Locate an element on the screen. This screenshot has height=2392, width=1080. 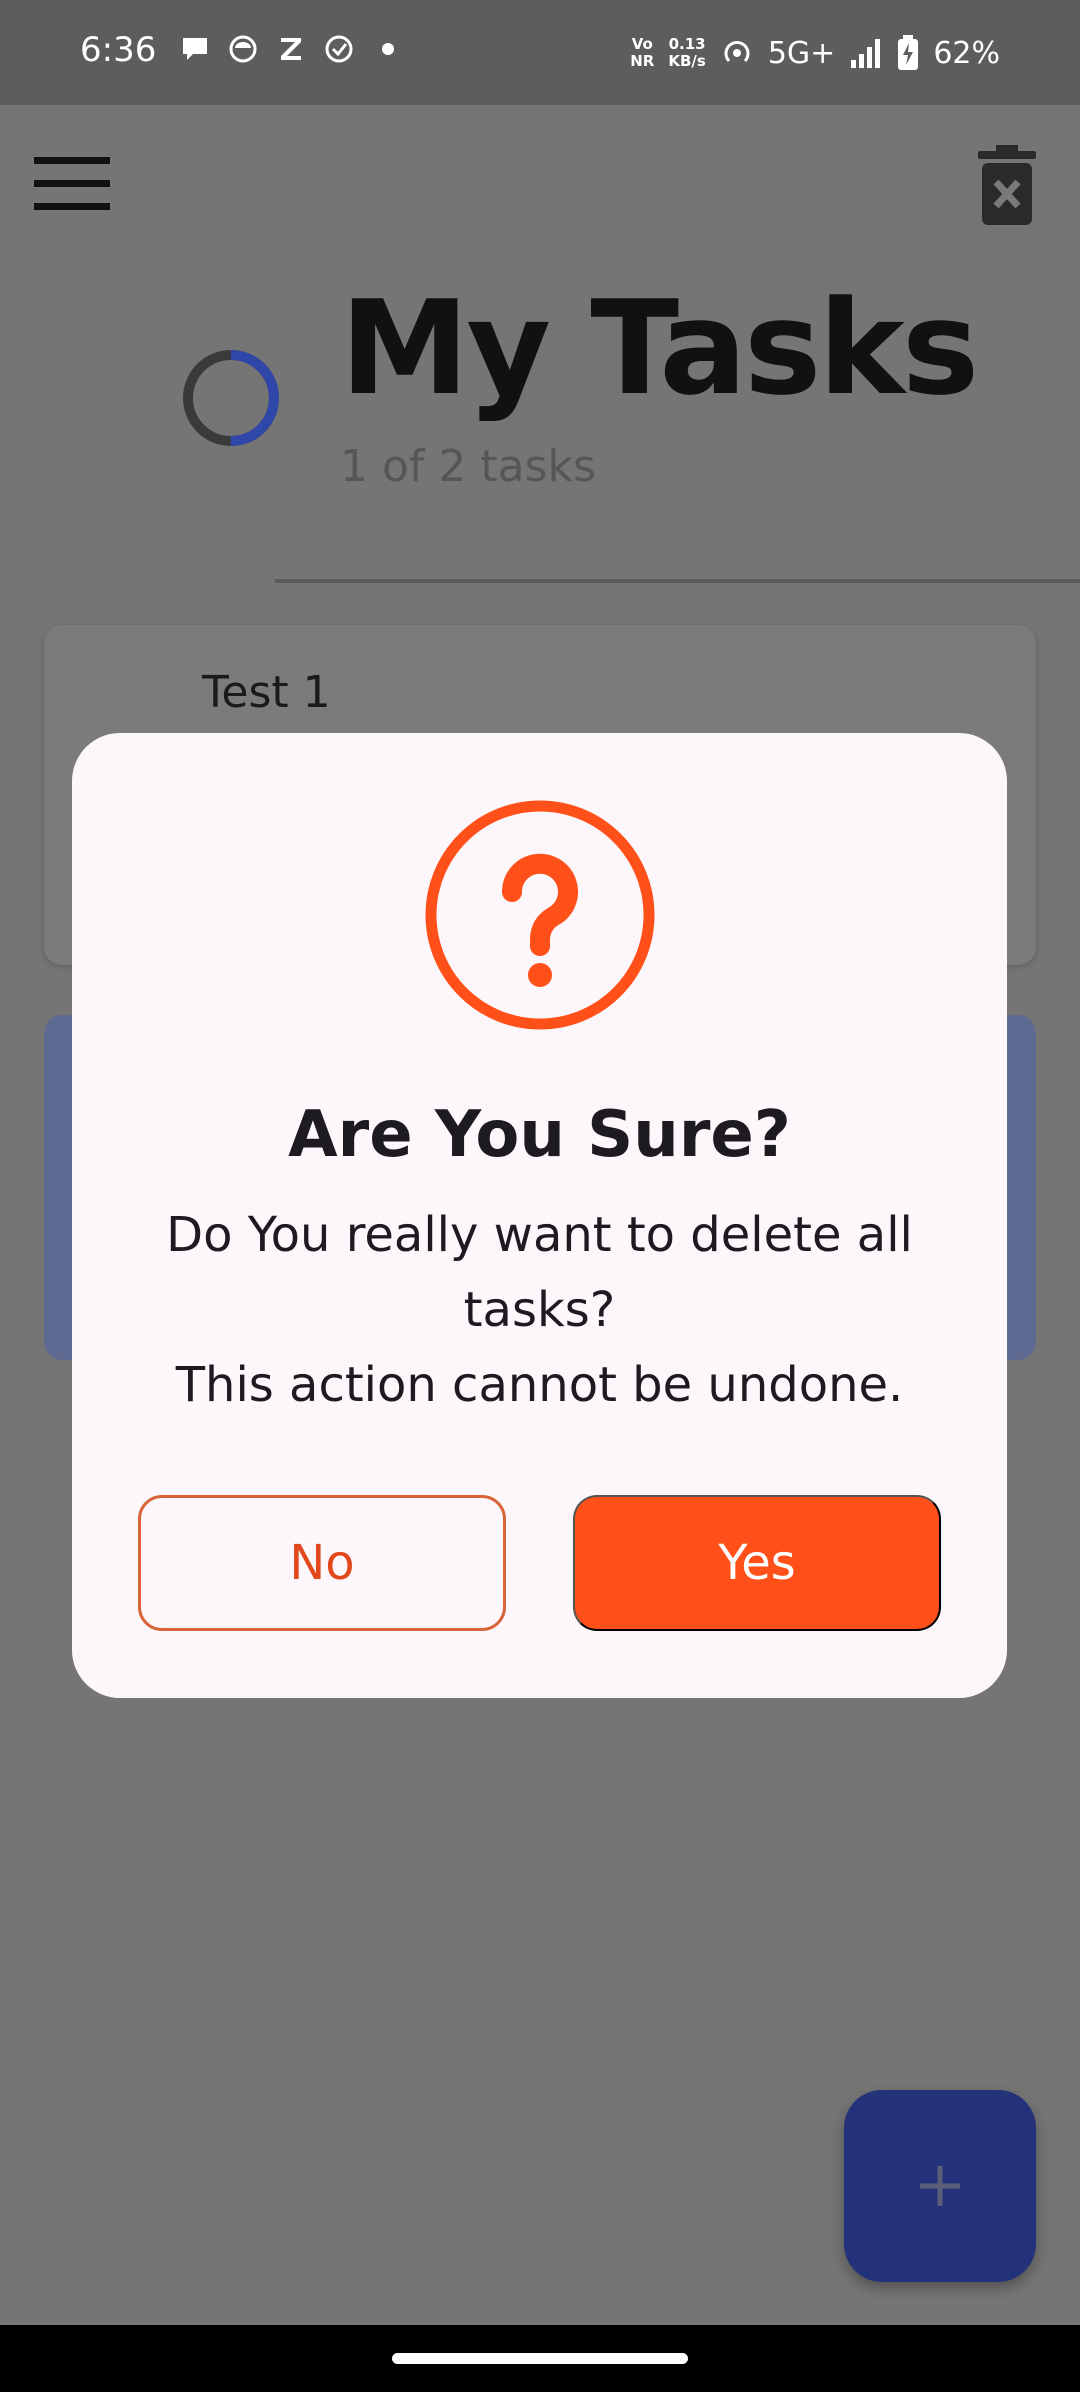
signal-icon is located at coordinates (866, 53).